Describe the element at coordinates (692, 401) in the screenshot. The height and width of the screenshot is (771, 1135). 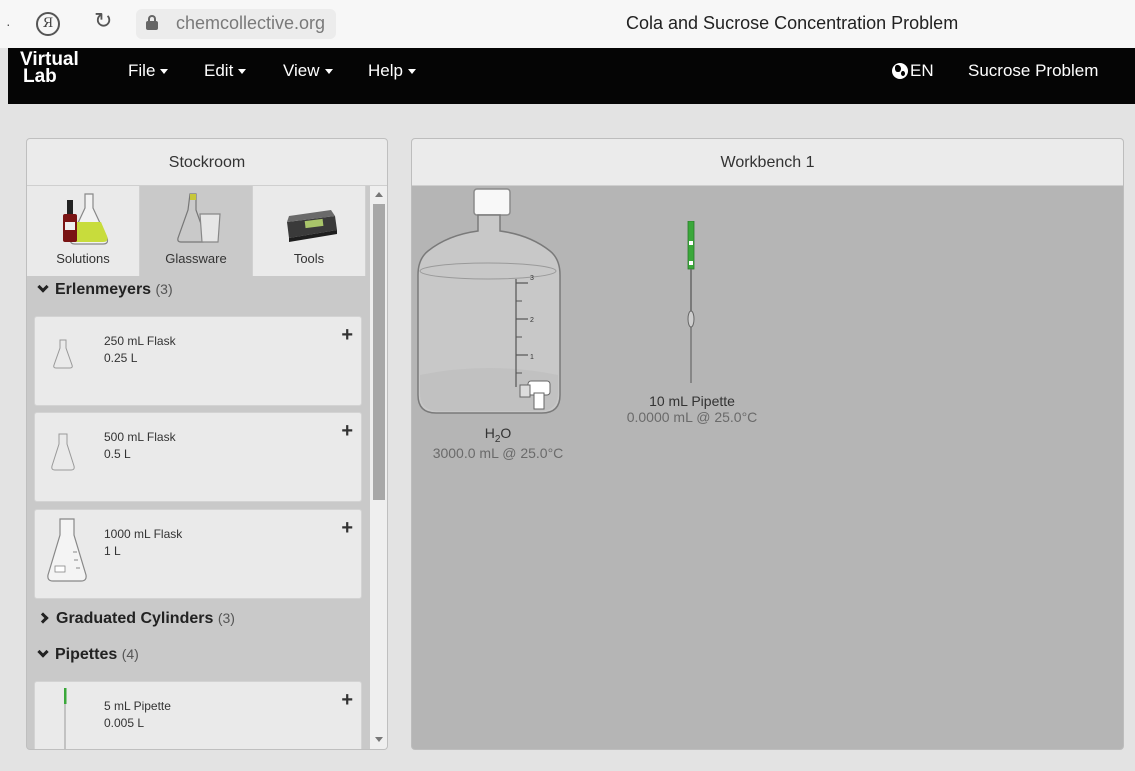
I see `pipette-name: 10 mL Pipette` at that location.